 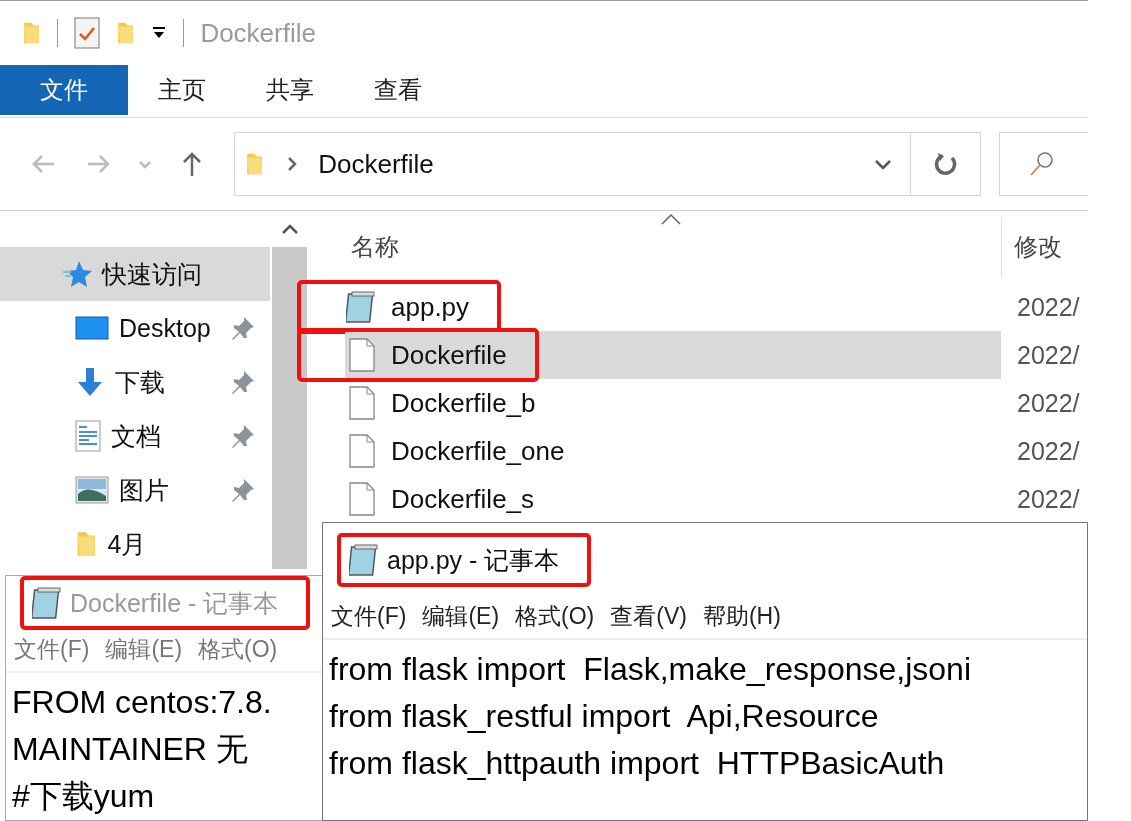 I want to click on code-line: #下载yum, so click(x=84, y=796).